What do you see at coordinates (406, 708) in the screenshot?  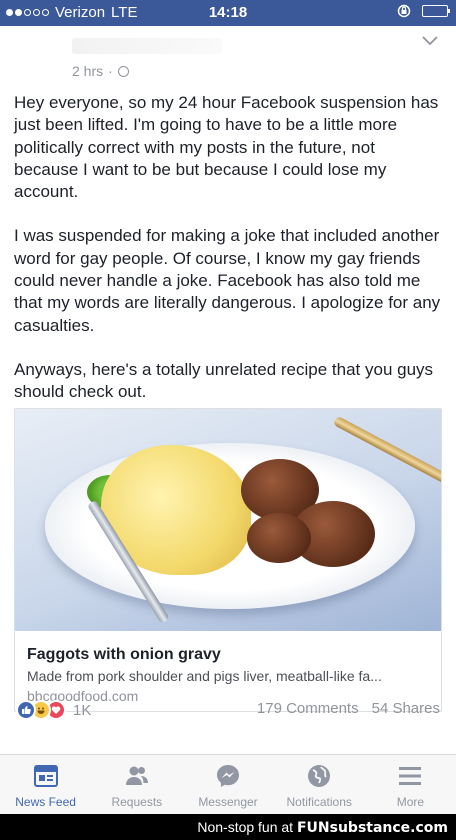 I see `shares-count: 54 Shares` at bounding box center [406, 708].